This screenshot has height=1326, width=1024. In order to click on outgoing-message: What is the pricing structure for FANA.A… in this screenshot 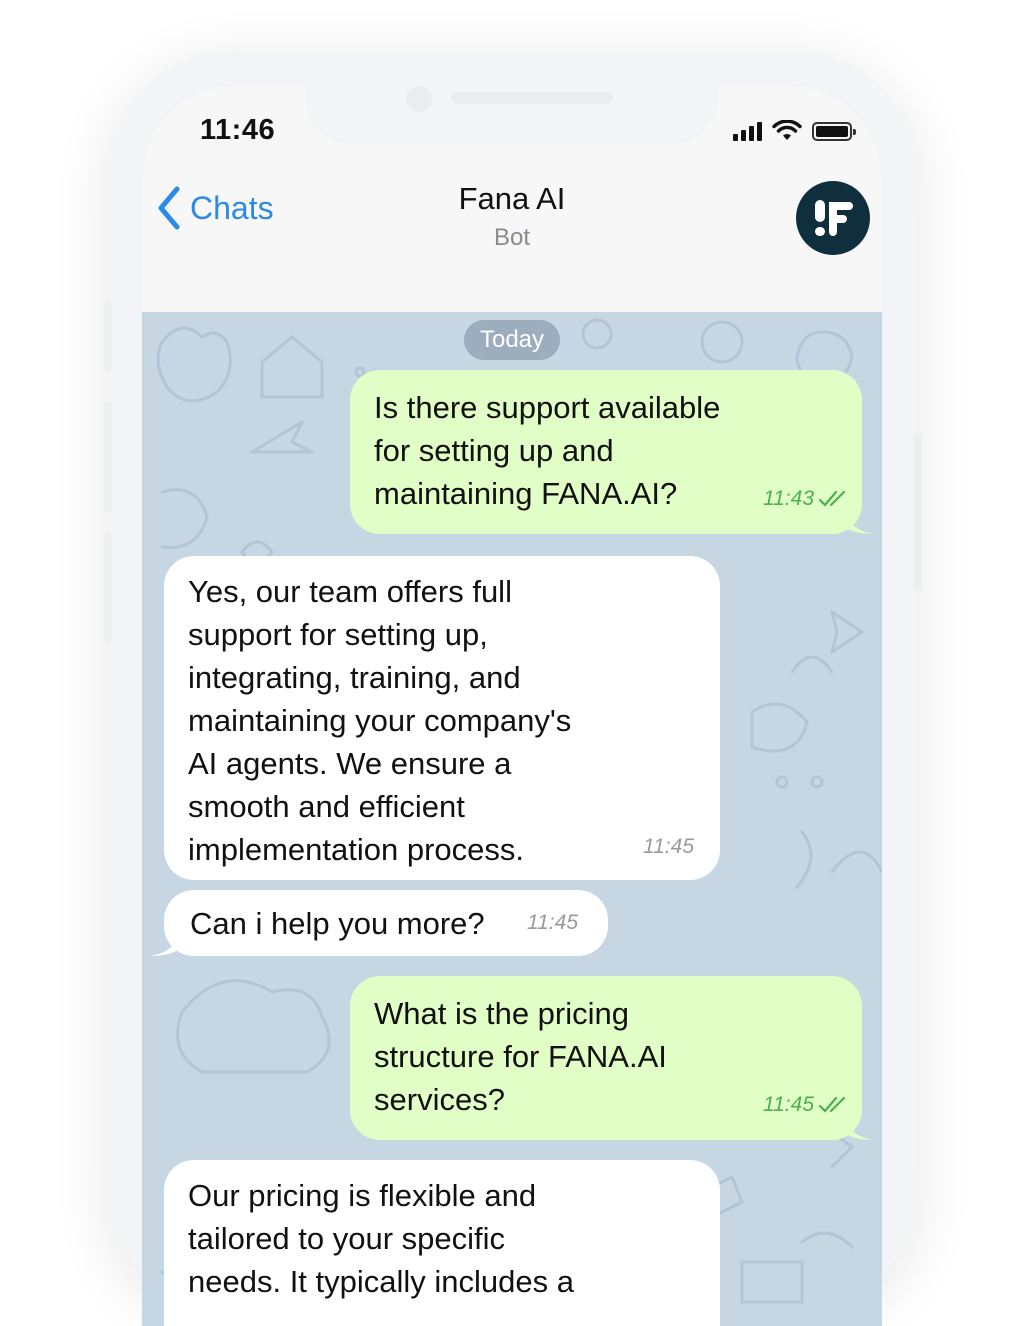, I will do `click(612, 1058)`.